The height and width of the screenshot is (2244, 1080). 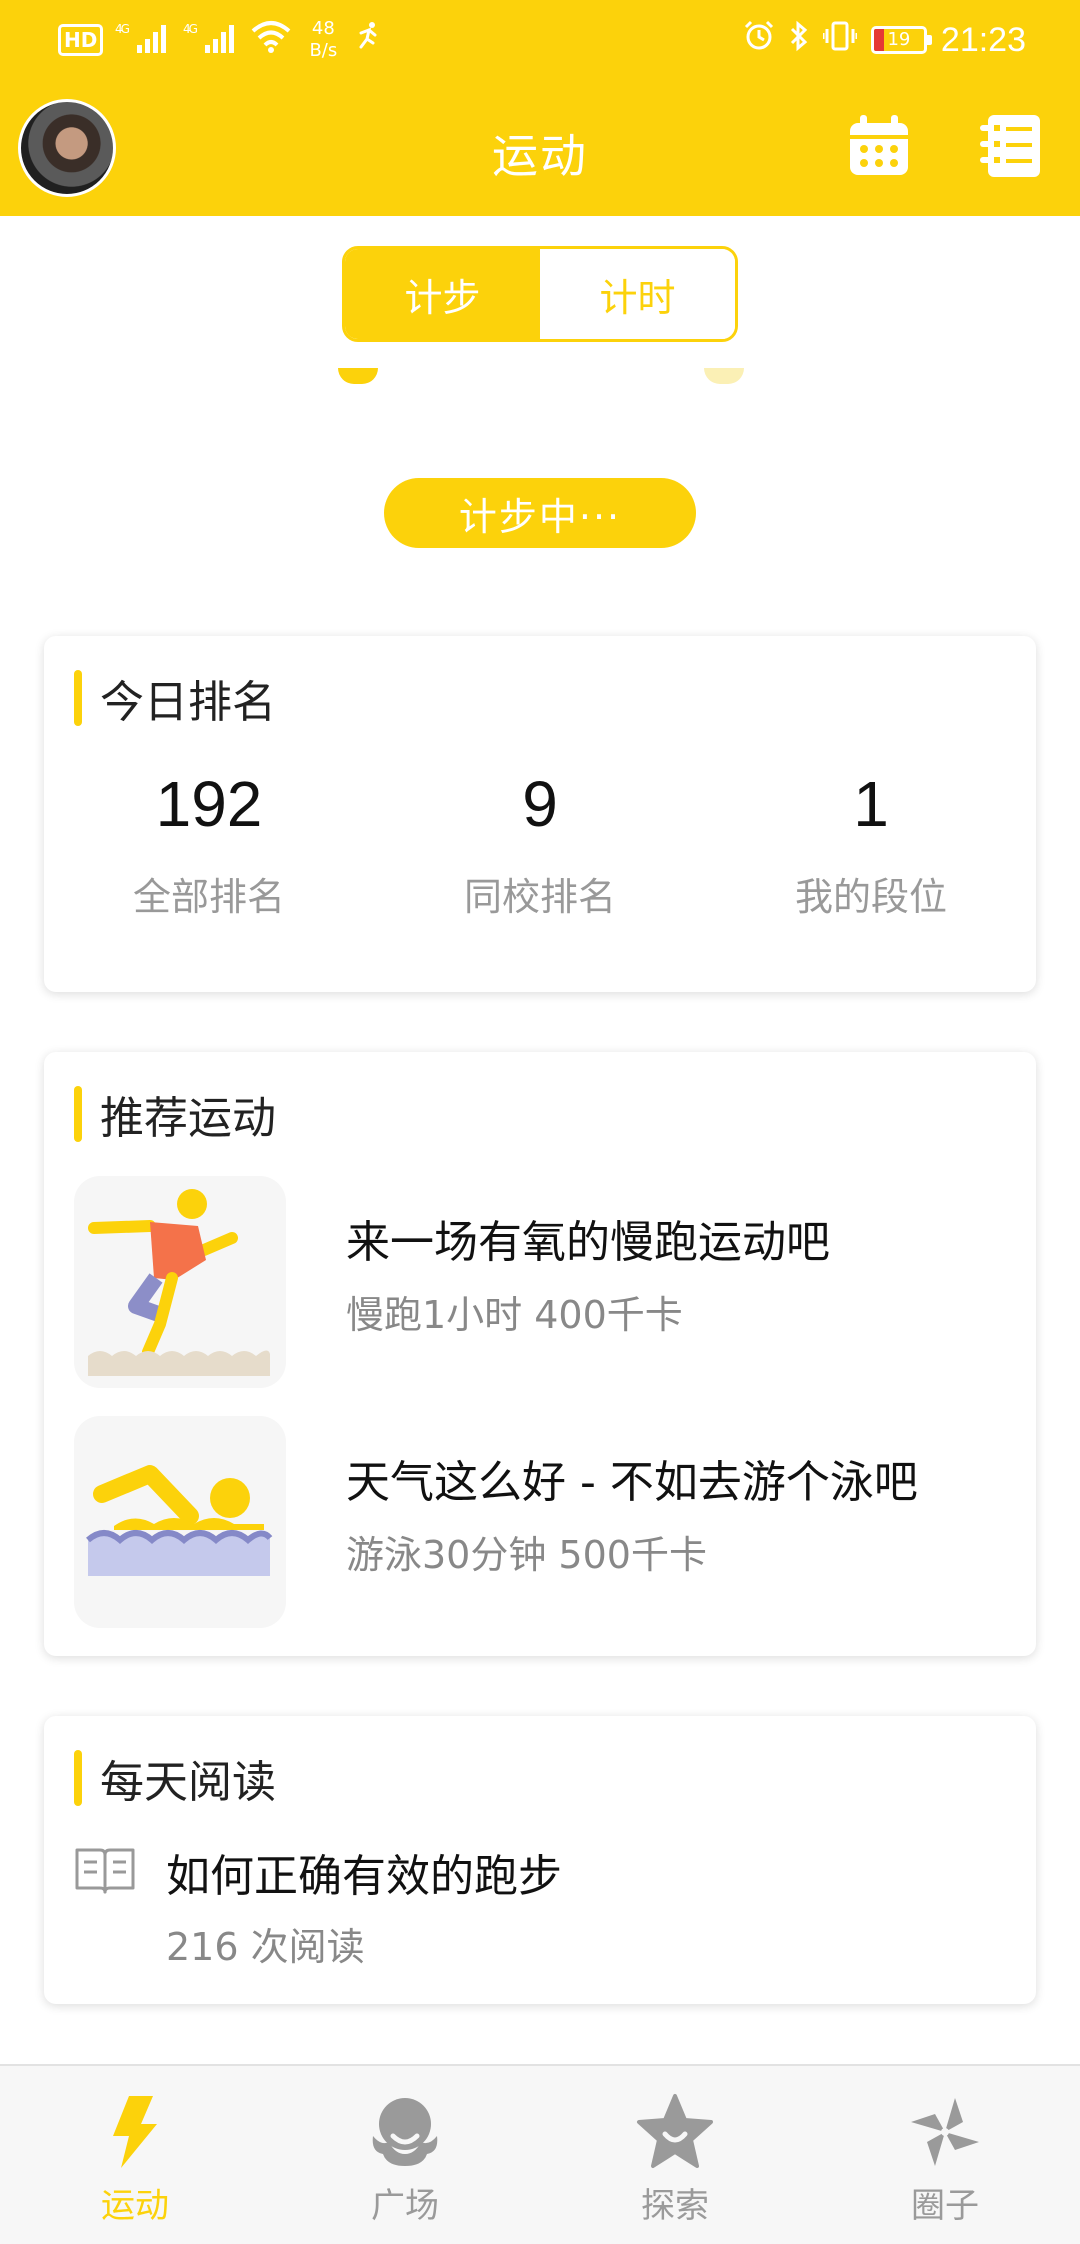 I want to click on wifi-icon, so click(x=271, y=40).